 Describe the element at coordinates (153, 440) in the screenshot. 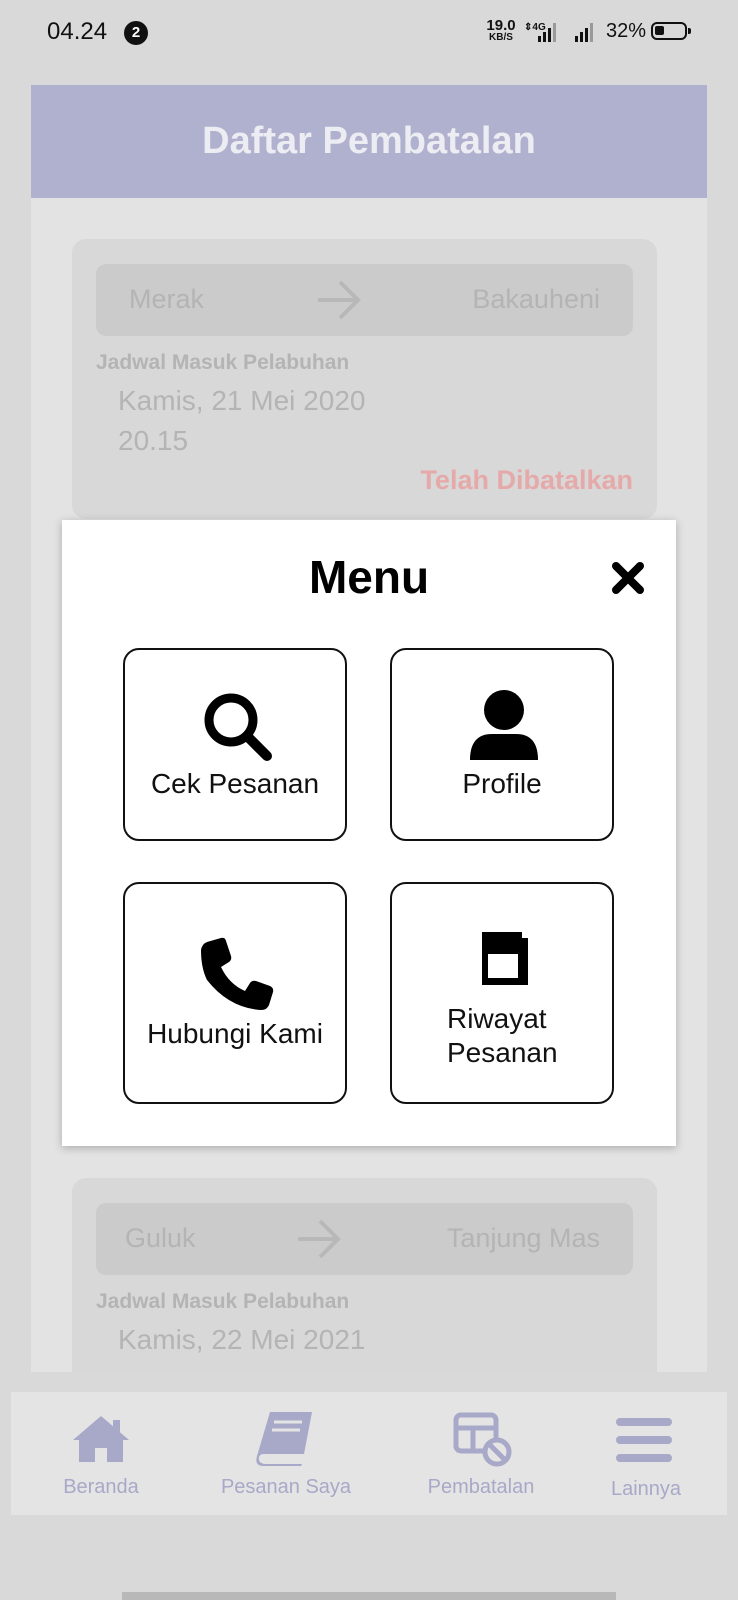

I see `schedule-time: 20.15` at that location.